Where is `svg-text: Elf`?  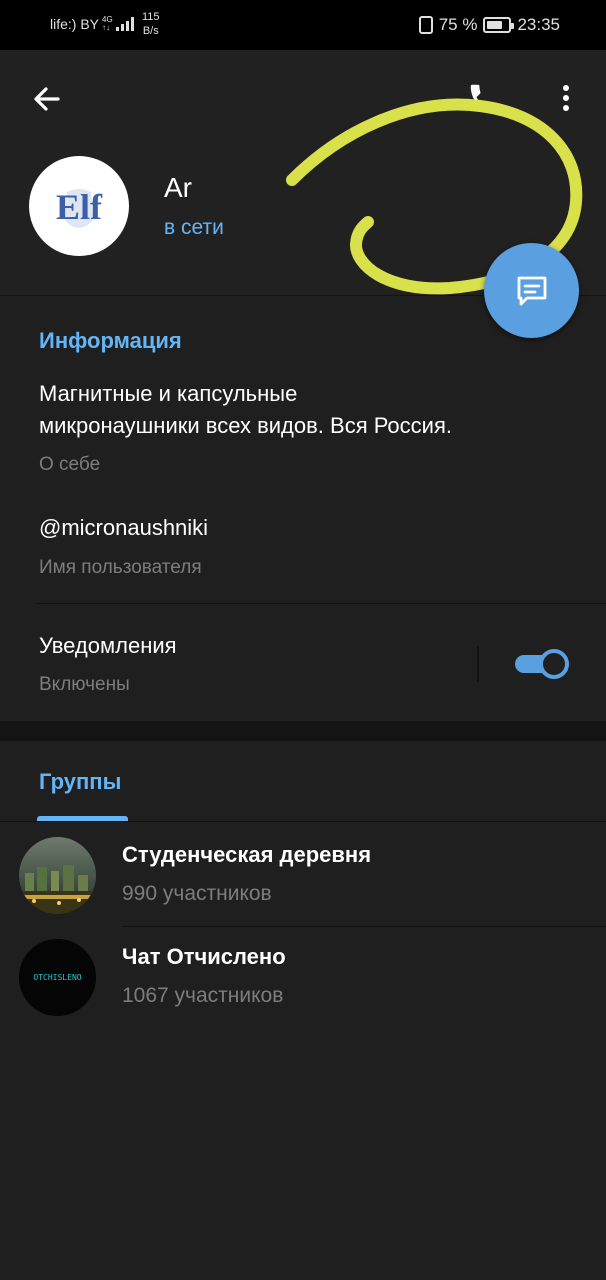 svg-text: Elf is located at coordinates (79, 207).